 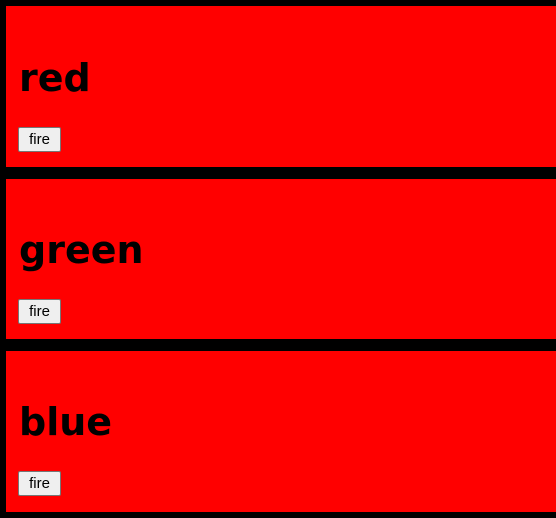 What do you see at coordinates (39, 139) in the screenshot?
I see `fire-button-red: fire` at bounding box center [39, 139].